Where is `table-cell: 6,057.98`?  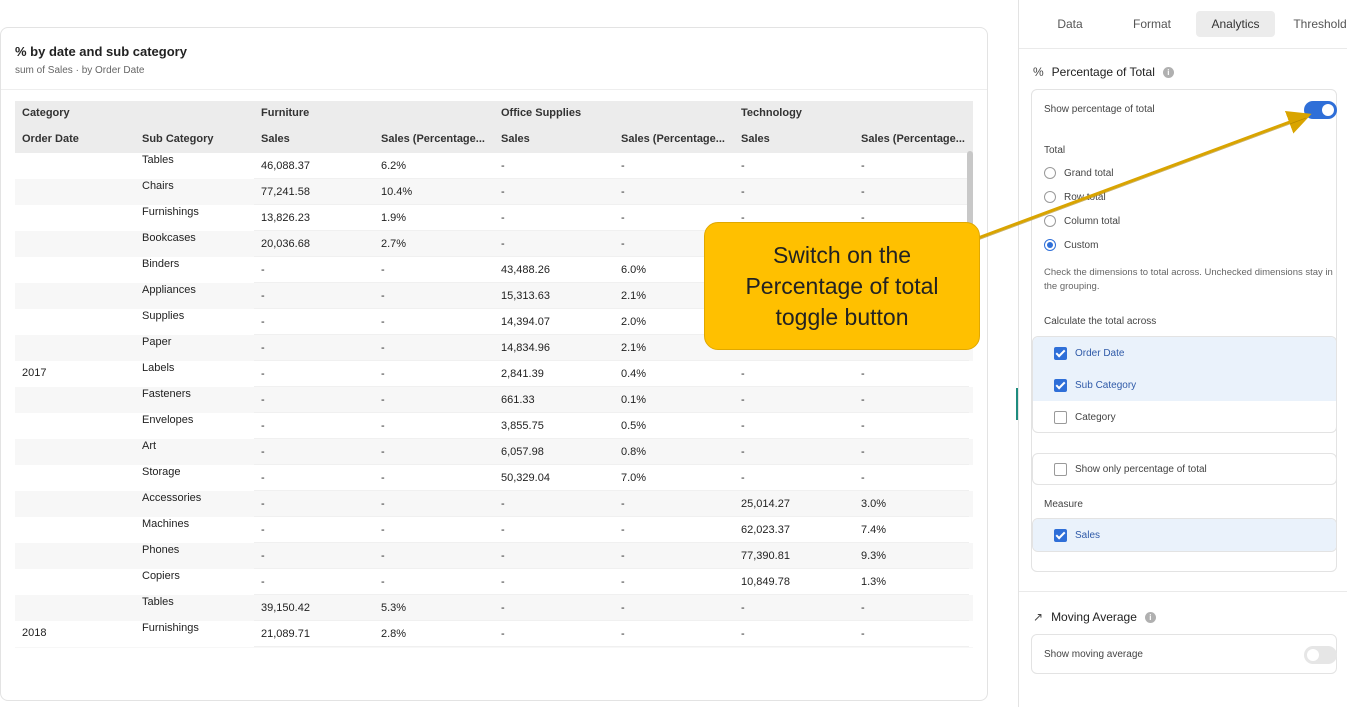
table-cell: 6,057.98 is located at coordinates (554, 452).